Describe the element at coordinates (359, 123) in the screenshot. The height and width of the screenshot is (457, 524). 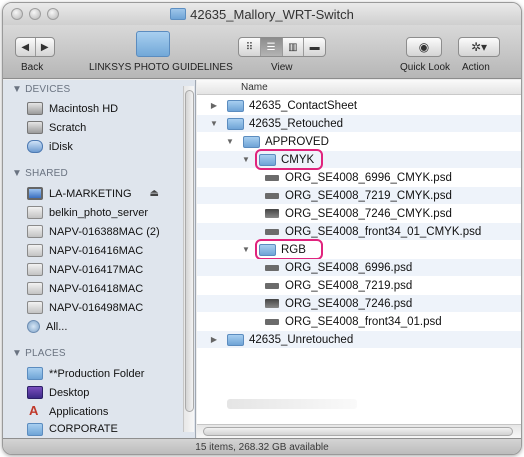
I see `list-item: ▼ 42635_Retouched` at that location.